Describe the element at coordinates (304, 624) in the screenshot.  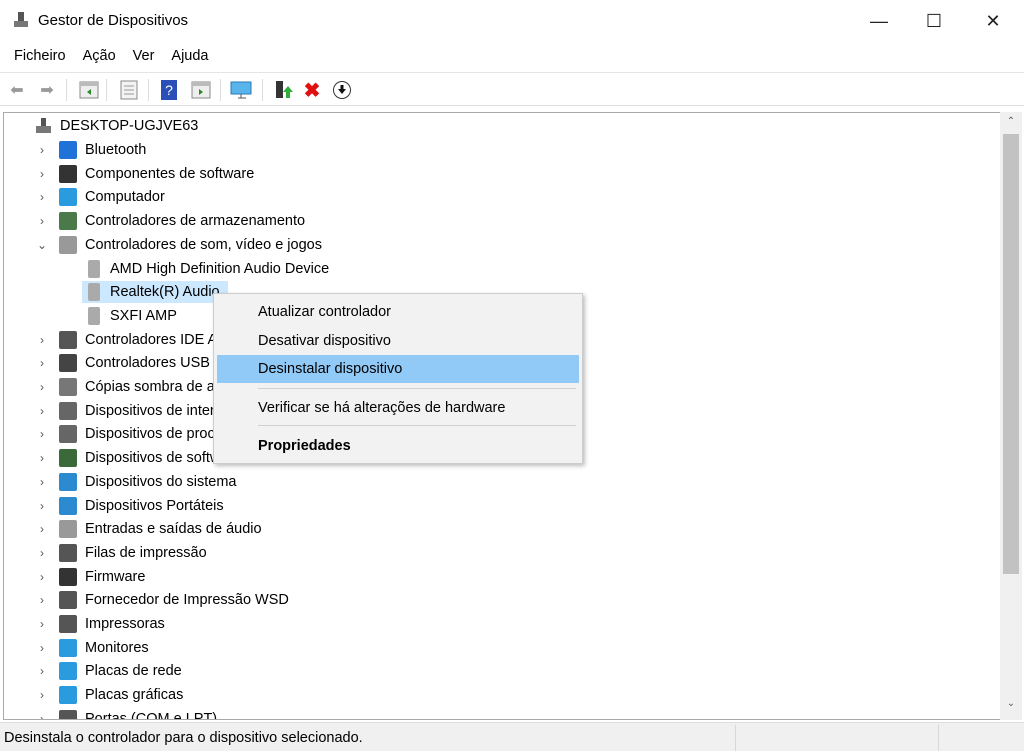
I see `tree-item: › Impressoras` at that location.